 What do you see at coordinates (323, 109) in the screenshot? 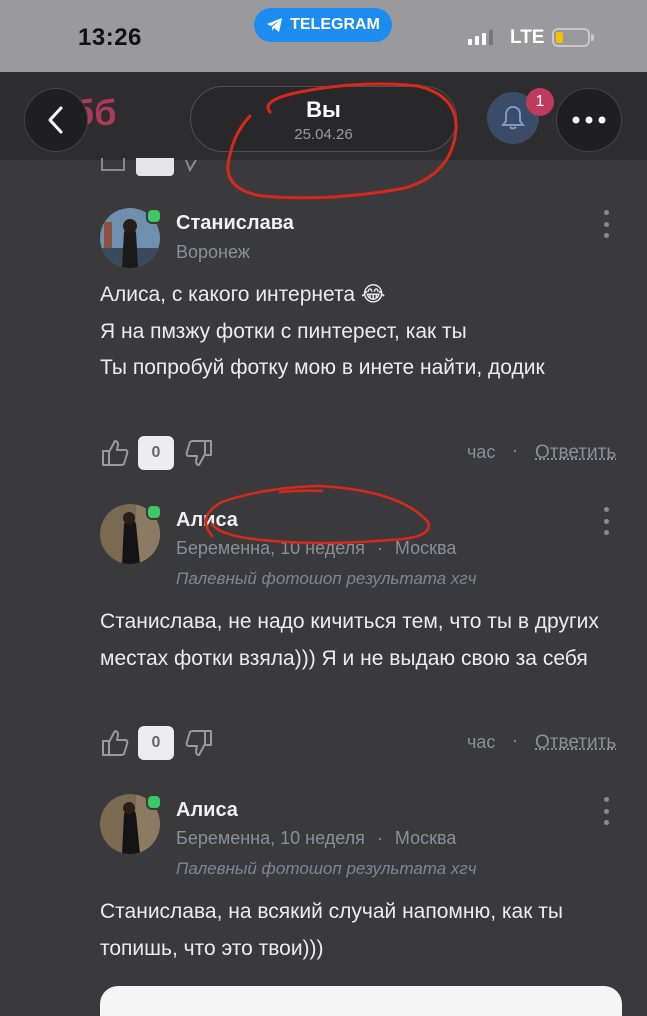
I see `page-title: Вы` at bounding box center [323, 109].